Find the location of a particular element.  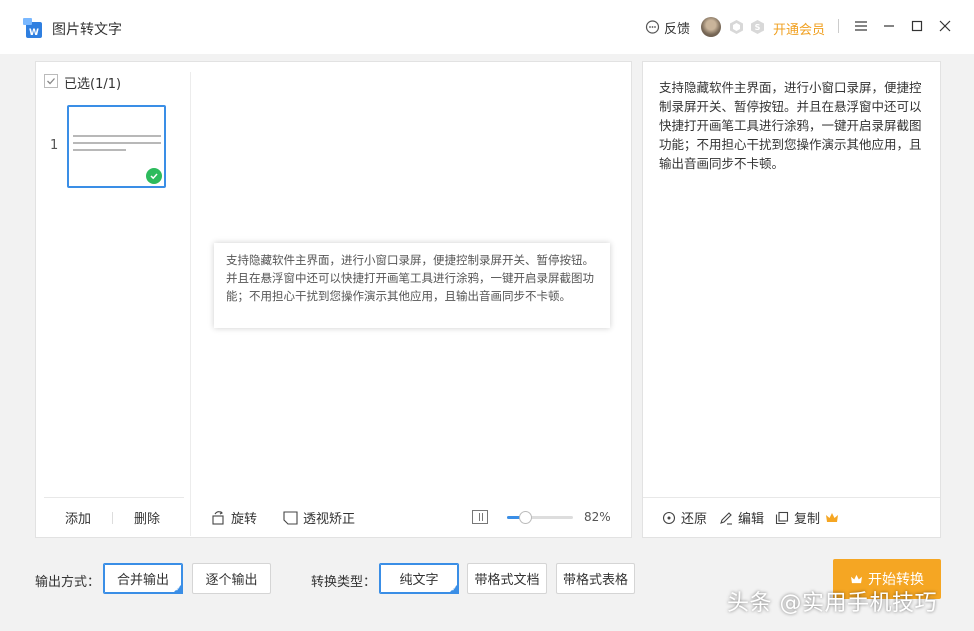

selected-count: 已选(1/1) is located at coordinates (93, 84).